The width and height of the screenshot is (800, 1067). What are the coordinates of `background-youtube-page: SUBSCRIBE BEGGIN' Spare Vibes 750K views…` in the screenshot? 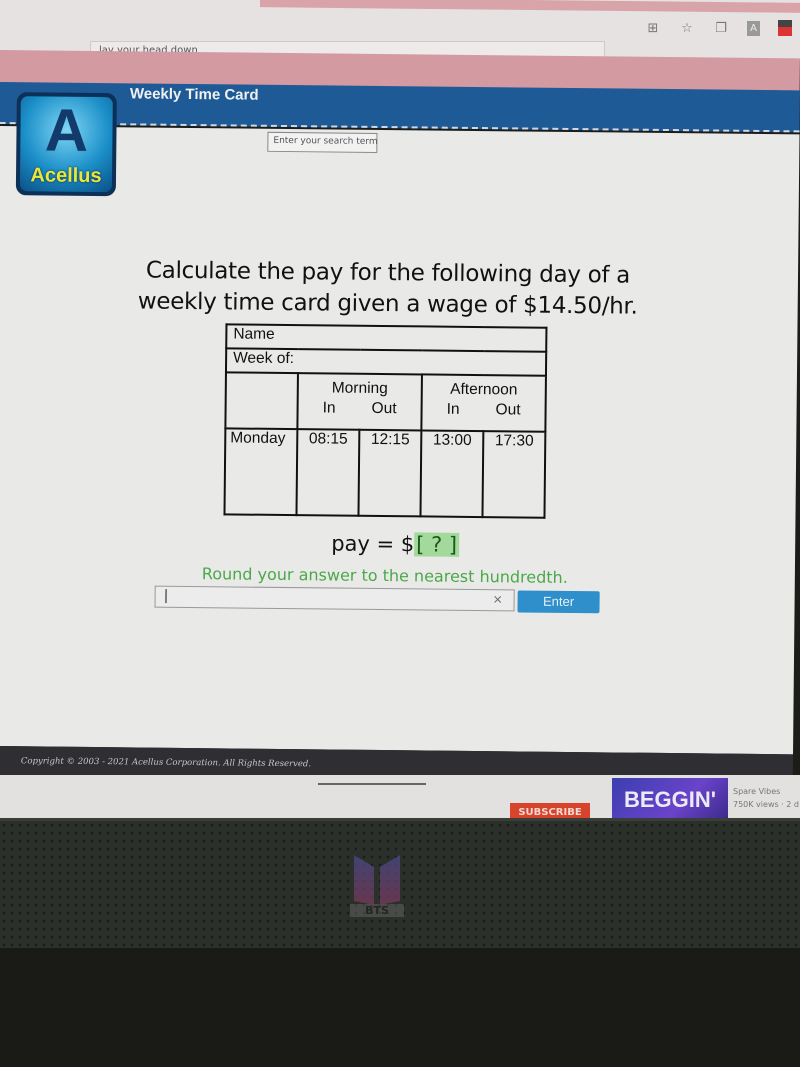 It's located at (400, 798).